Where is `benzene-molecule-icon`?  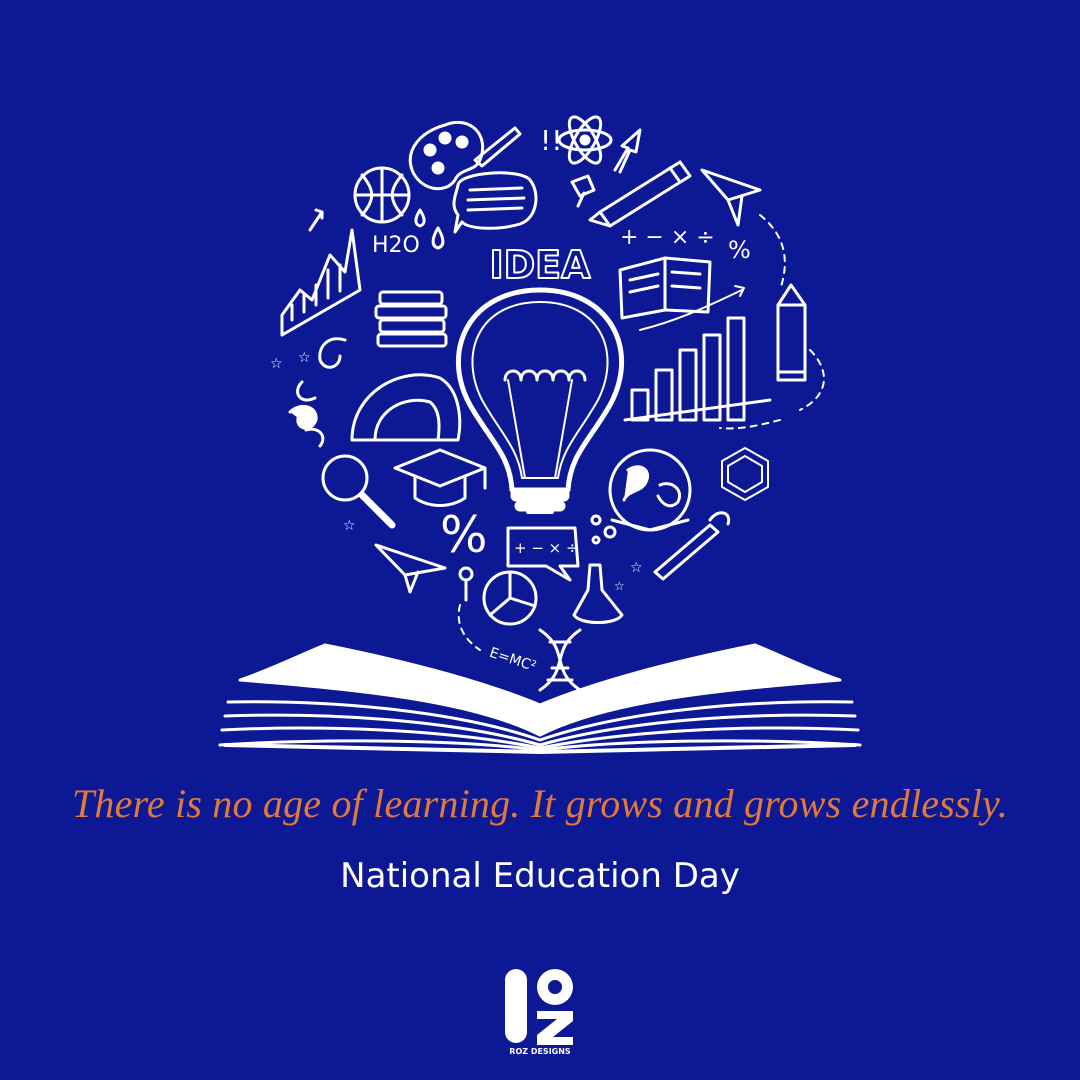 benzene-molecule-icon is located at coordinates (745, 474).